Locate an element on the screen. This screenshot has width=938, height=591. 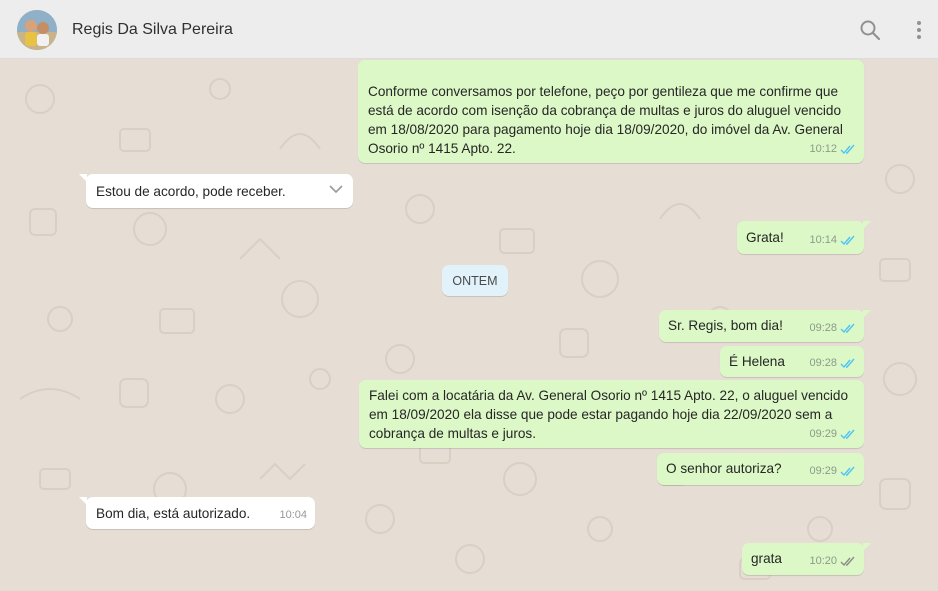
contact-name: Regis Da Silva Pereira is located at coordinates (152, 30).